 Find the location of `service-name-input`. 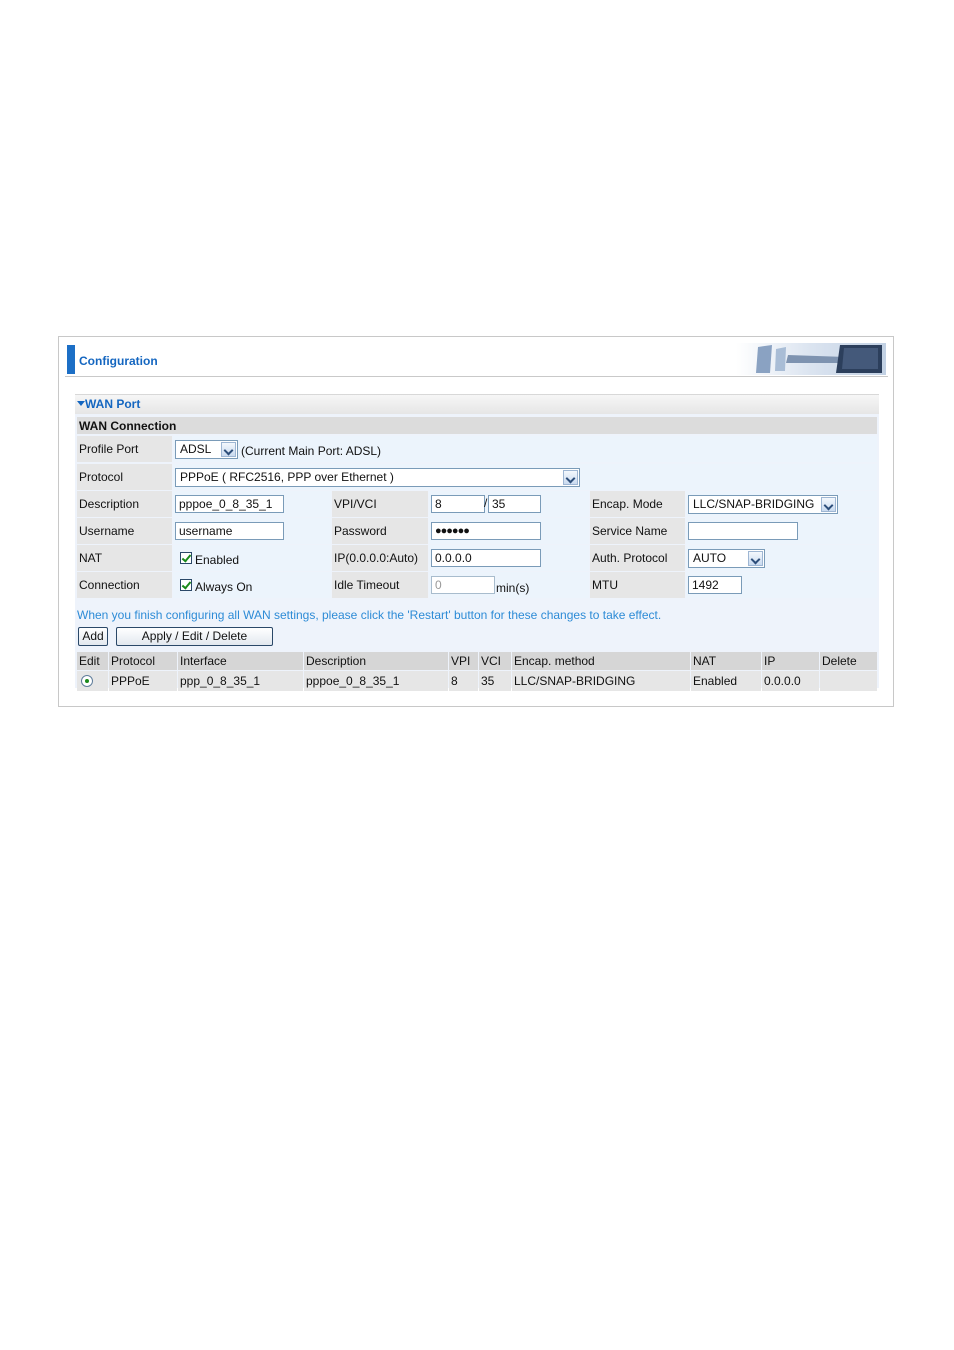

service-name-input is located at coordinates (743, 531).